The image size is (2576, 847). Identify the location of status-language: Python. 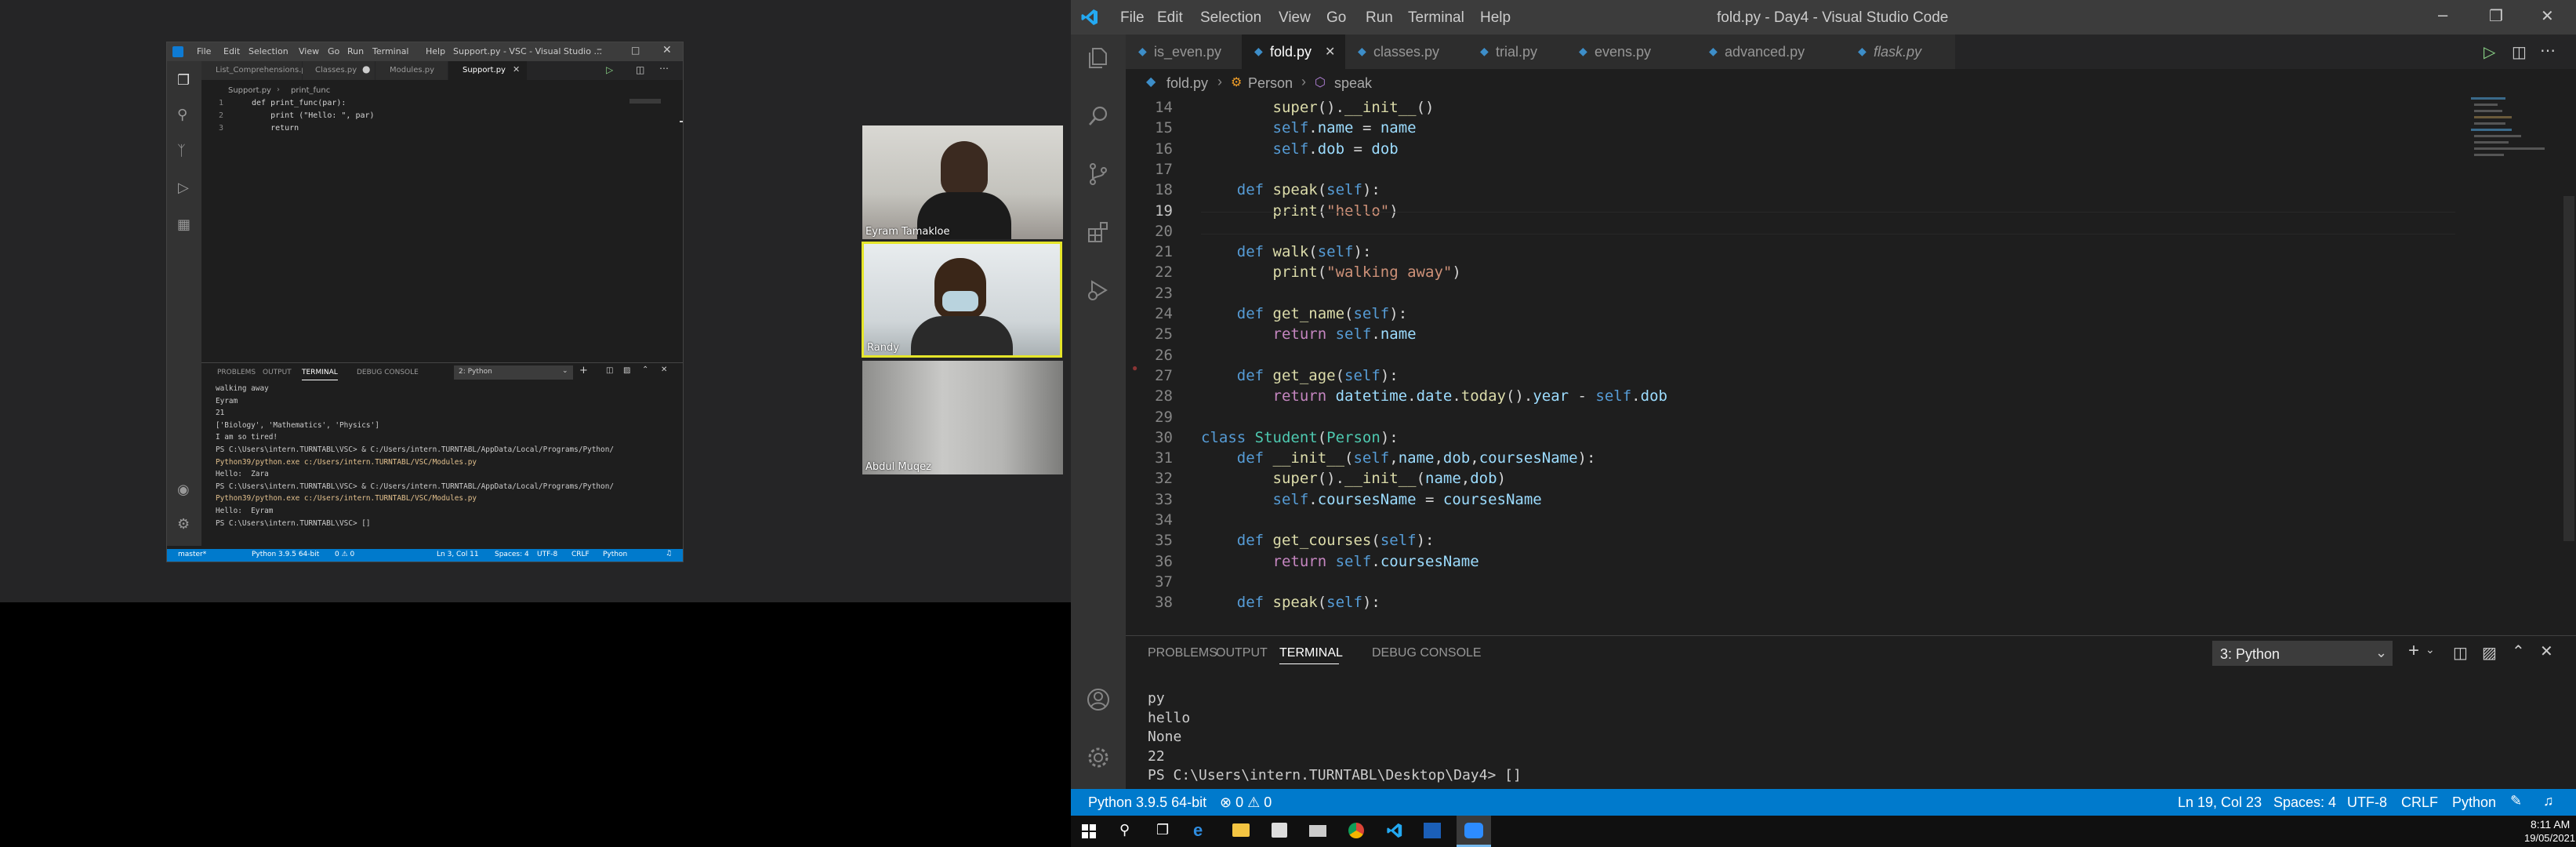
(2474, 802).